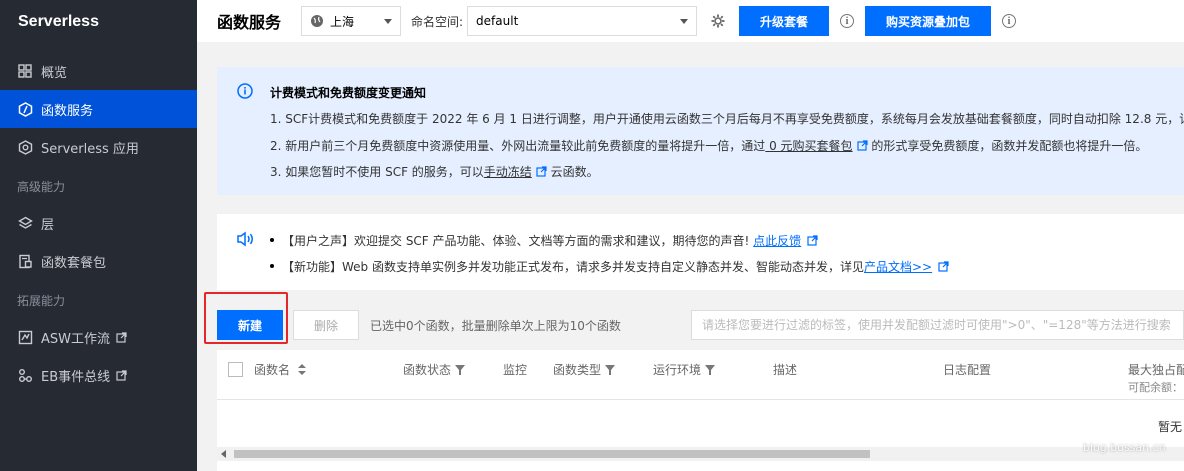 This screenshot has width=1184, height=471. I want to click on column-function-status: 函数状态, so click(434, 369).